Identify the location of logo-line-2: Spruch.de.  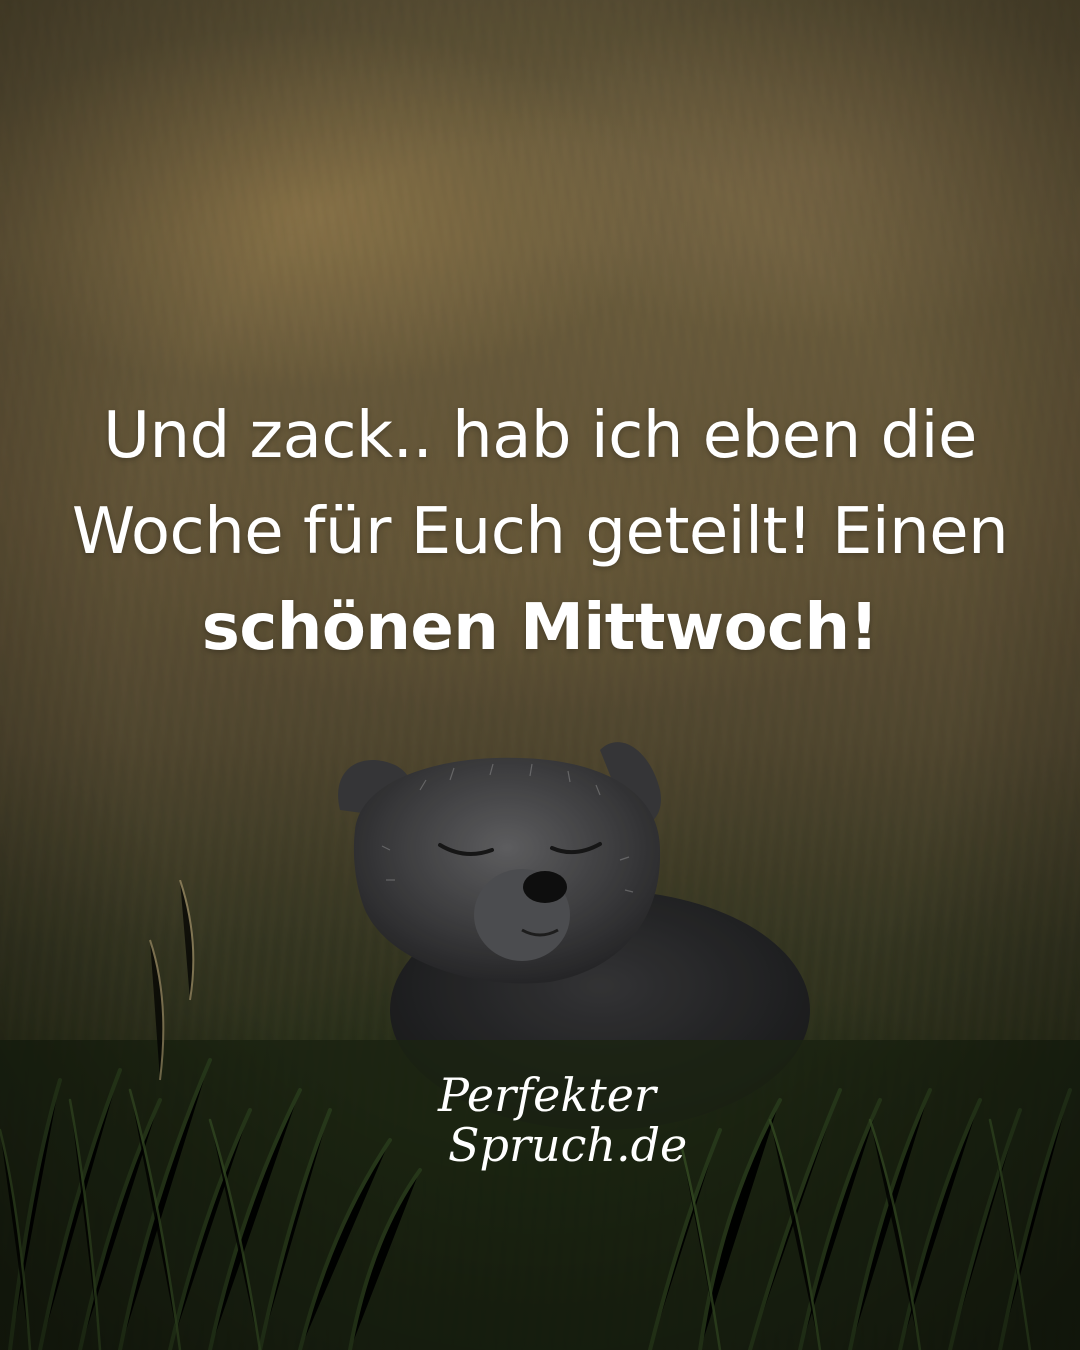
(568, 1145).